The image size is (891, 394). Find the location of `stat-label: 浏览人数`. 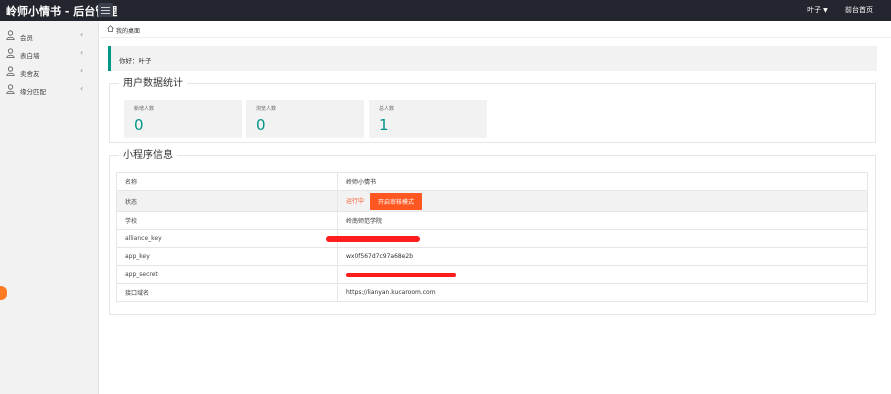

stat-label: 浏览人数 is located at coordinates (266, 109).